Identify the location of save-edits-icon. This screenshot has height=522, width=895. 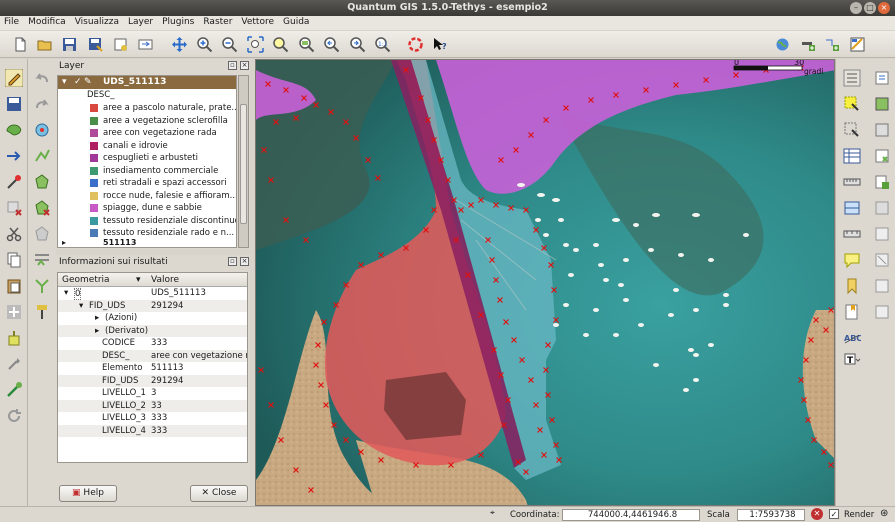
(14, 104).